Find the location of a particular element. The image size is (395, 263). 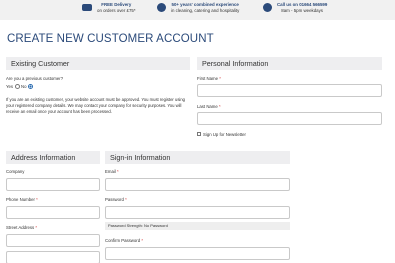

street-address-label: Street Address * is located at coordinates (22, 227).